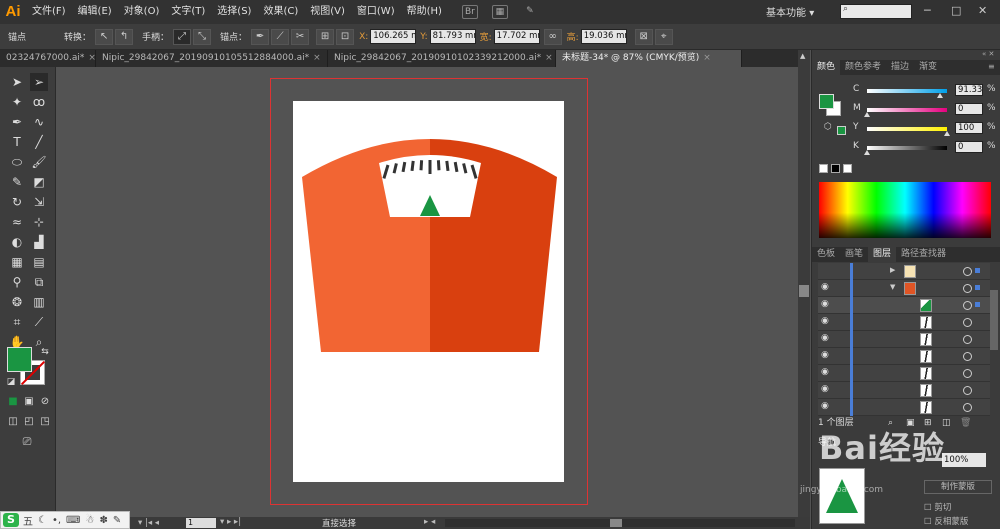 The height and width of the screenshot is (529, 1000). Describe the element at coordinates (854, 254) in the screenshot. I see `tab-brushes: 画笔` at that location.